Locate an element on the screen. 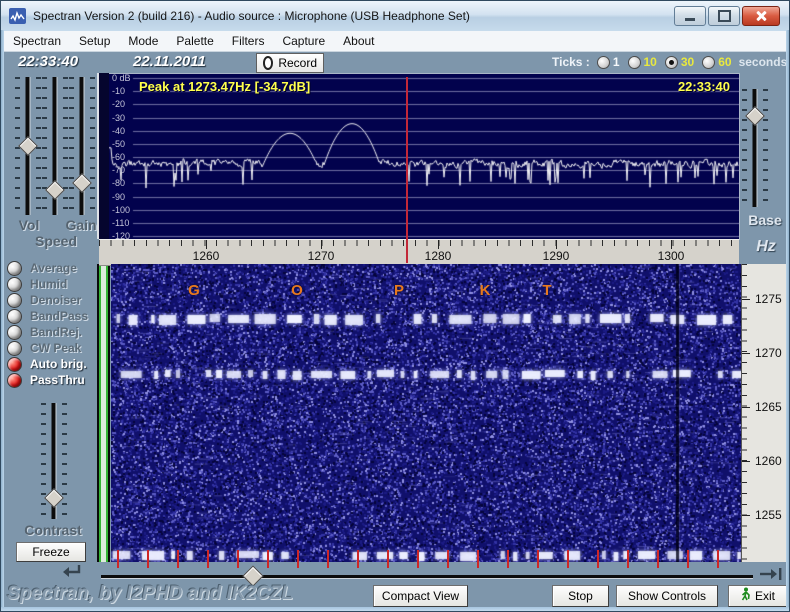  gain-slider-track is located at coordinates (82, 146).